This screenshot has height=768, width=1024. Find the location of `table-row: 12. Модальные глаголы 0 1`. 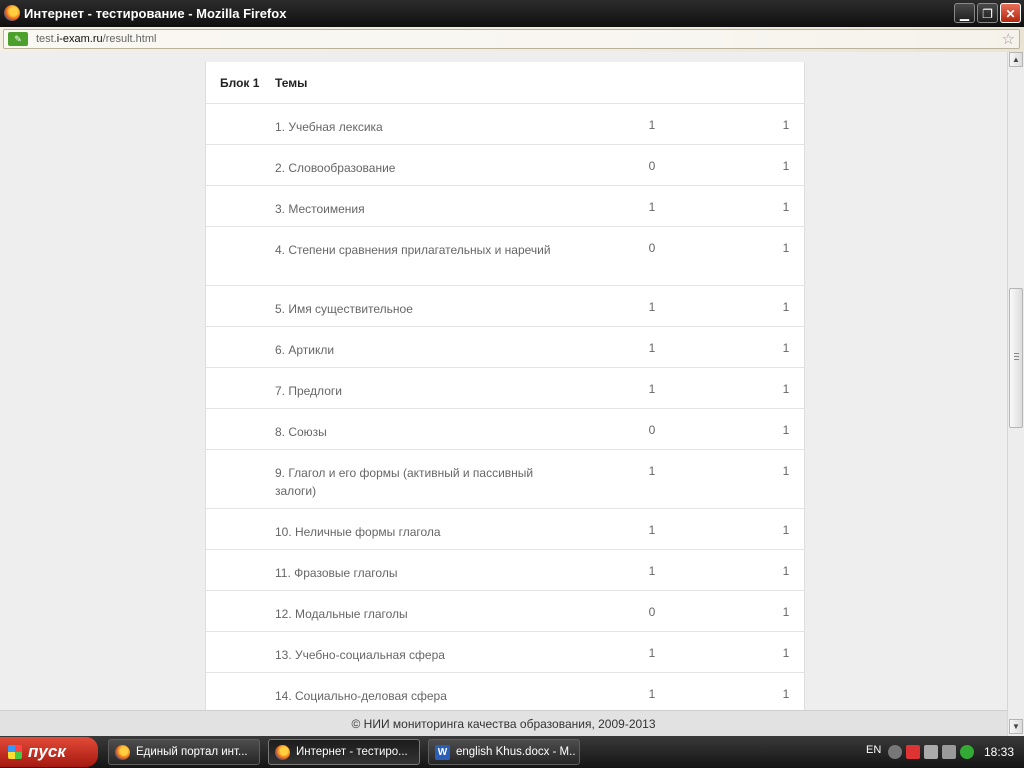

table-row: 12. Модальные глаголы 0 1 is located at coordinates (505, 611).